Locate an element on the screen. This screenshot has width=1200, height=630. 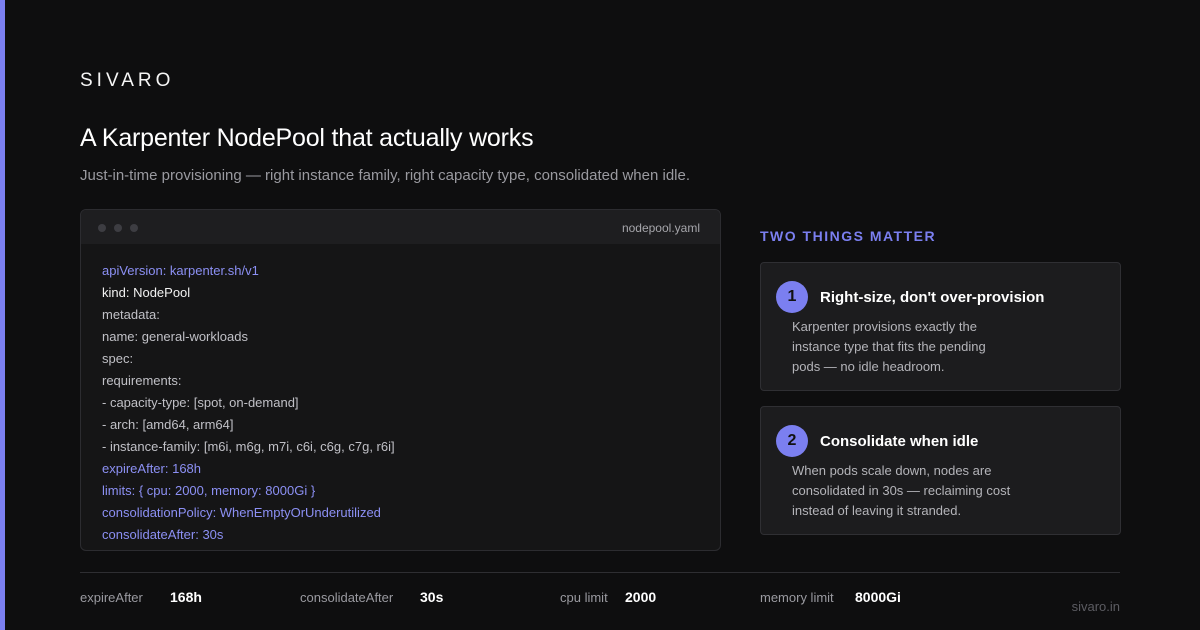
stat-value: 2000 is located at coordinates (641, 597).